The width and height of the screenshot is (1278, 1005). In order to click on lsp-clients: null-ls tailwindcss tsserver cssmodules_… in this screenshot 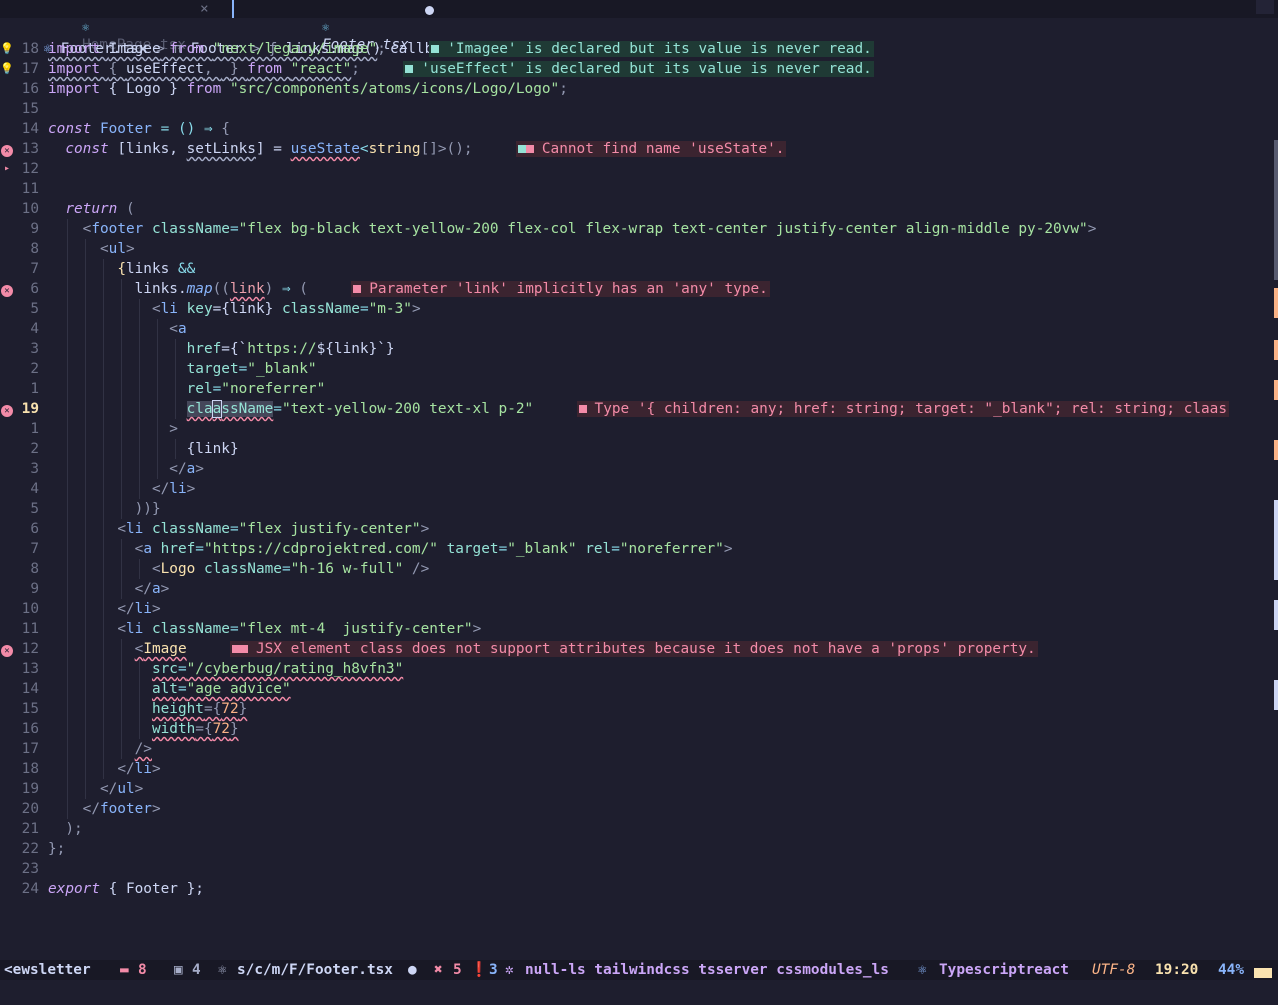, I will do `click(707, 970)`.